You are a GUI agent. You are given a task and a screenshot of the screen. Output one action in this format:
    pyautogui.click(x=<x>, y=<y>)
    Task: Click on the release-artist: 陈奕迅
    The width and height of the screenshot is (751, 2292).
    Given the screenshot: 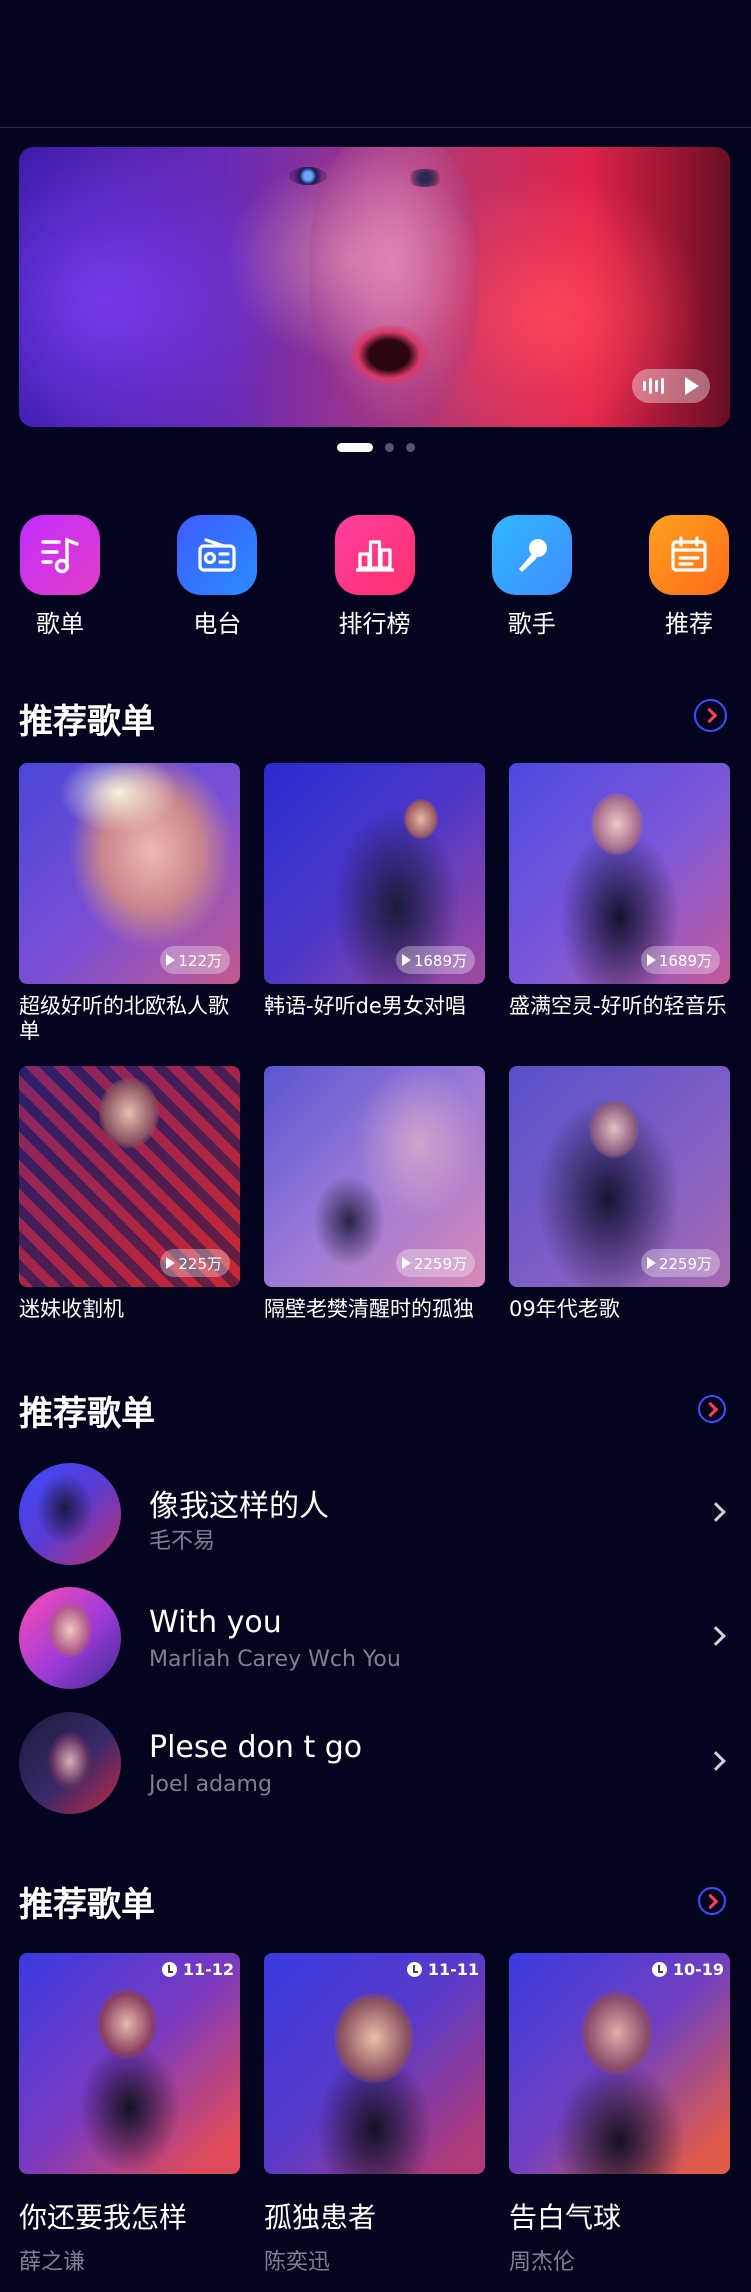 What is the action you would take?
    pyautogui.click(x=297, y=2262)
    